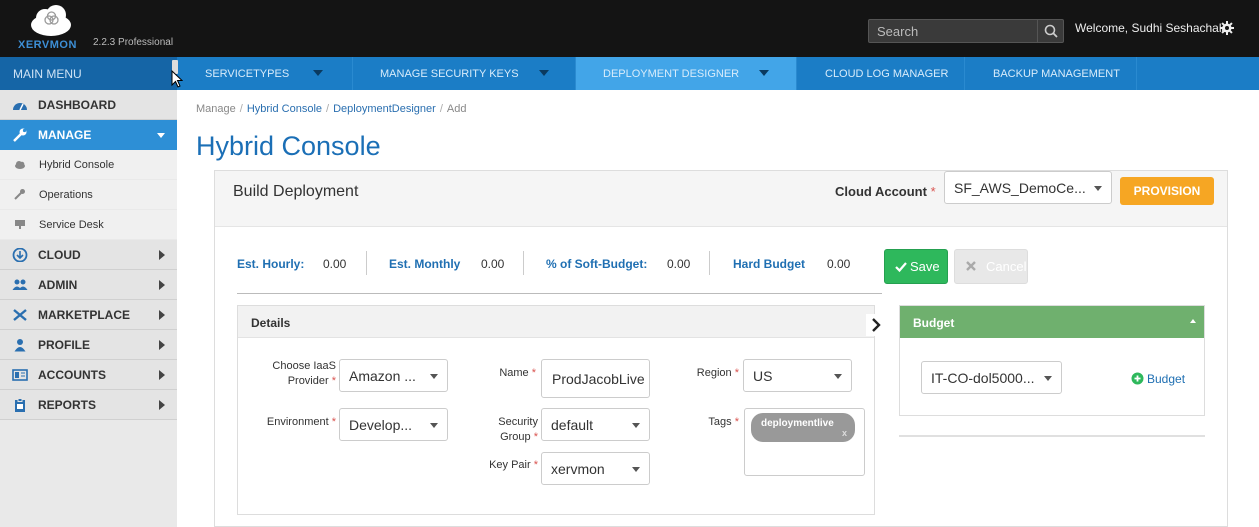 The image size is (1259, 527). What do you see at coordinates (335, 264) in the screenshot?
I see `est-hourly-value: 0.00` at bounding box center [335, 264].